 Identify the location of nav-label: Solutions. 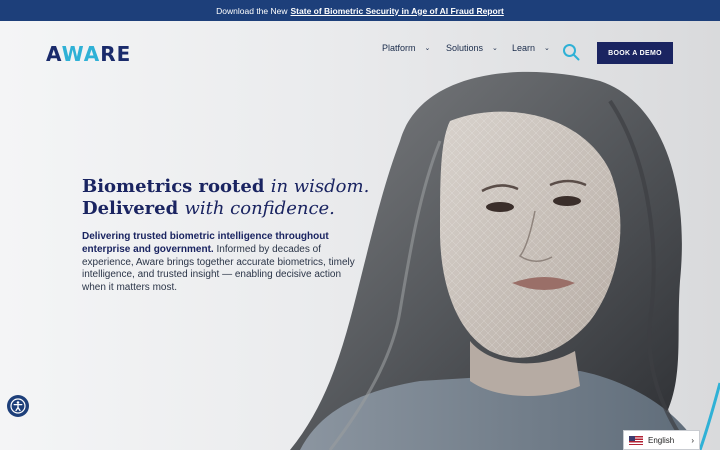
(465, 48).